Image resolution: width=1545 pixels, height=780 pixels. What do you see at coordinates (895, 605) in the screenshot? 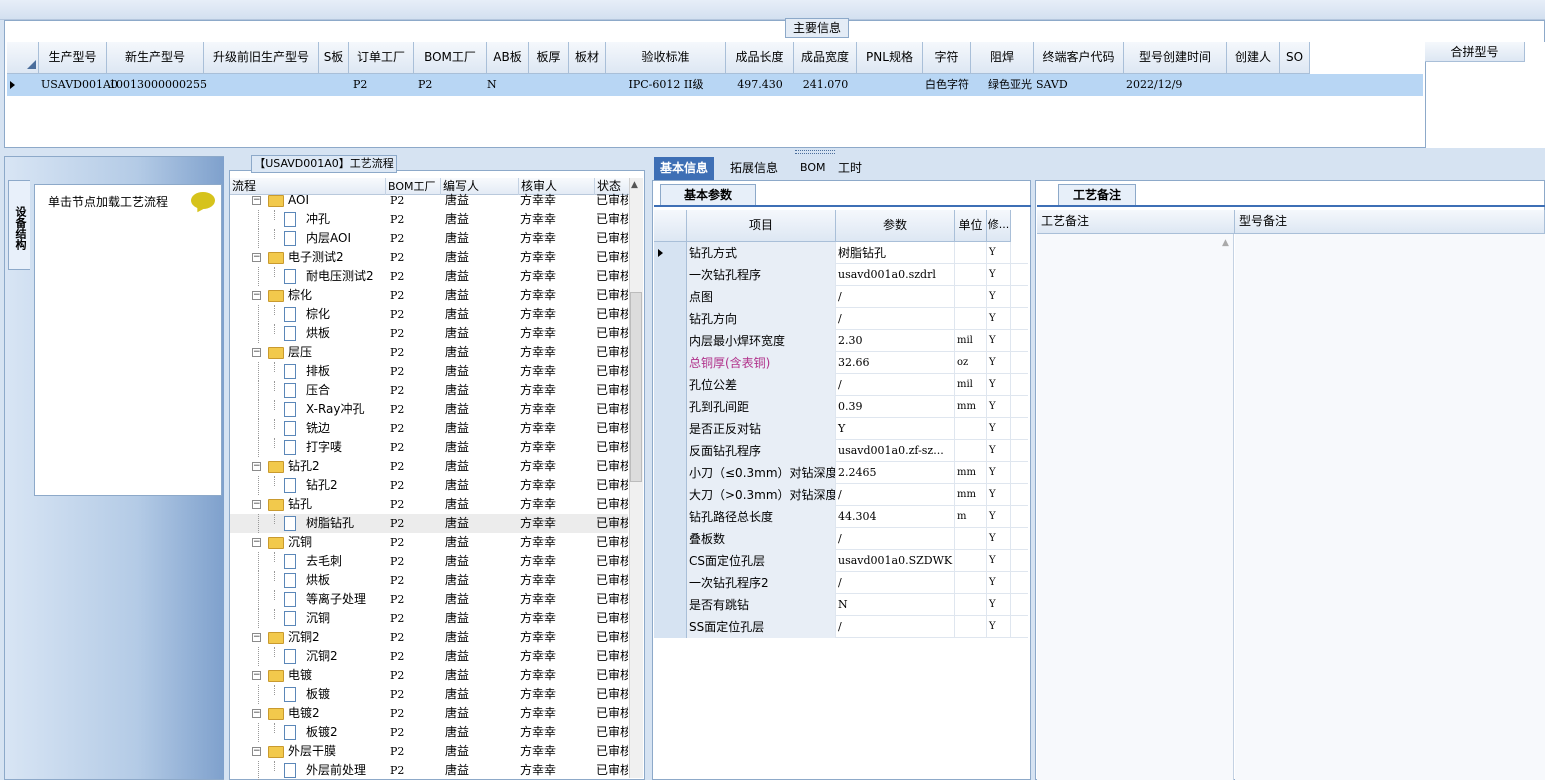
I see `param-value: N` at bounding box center [895, 605].